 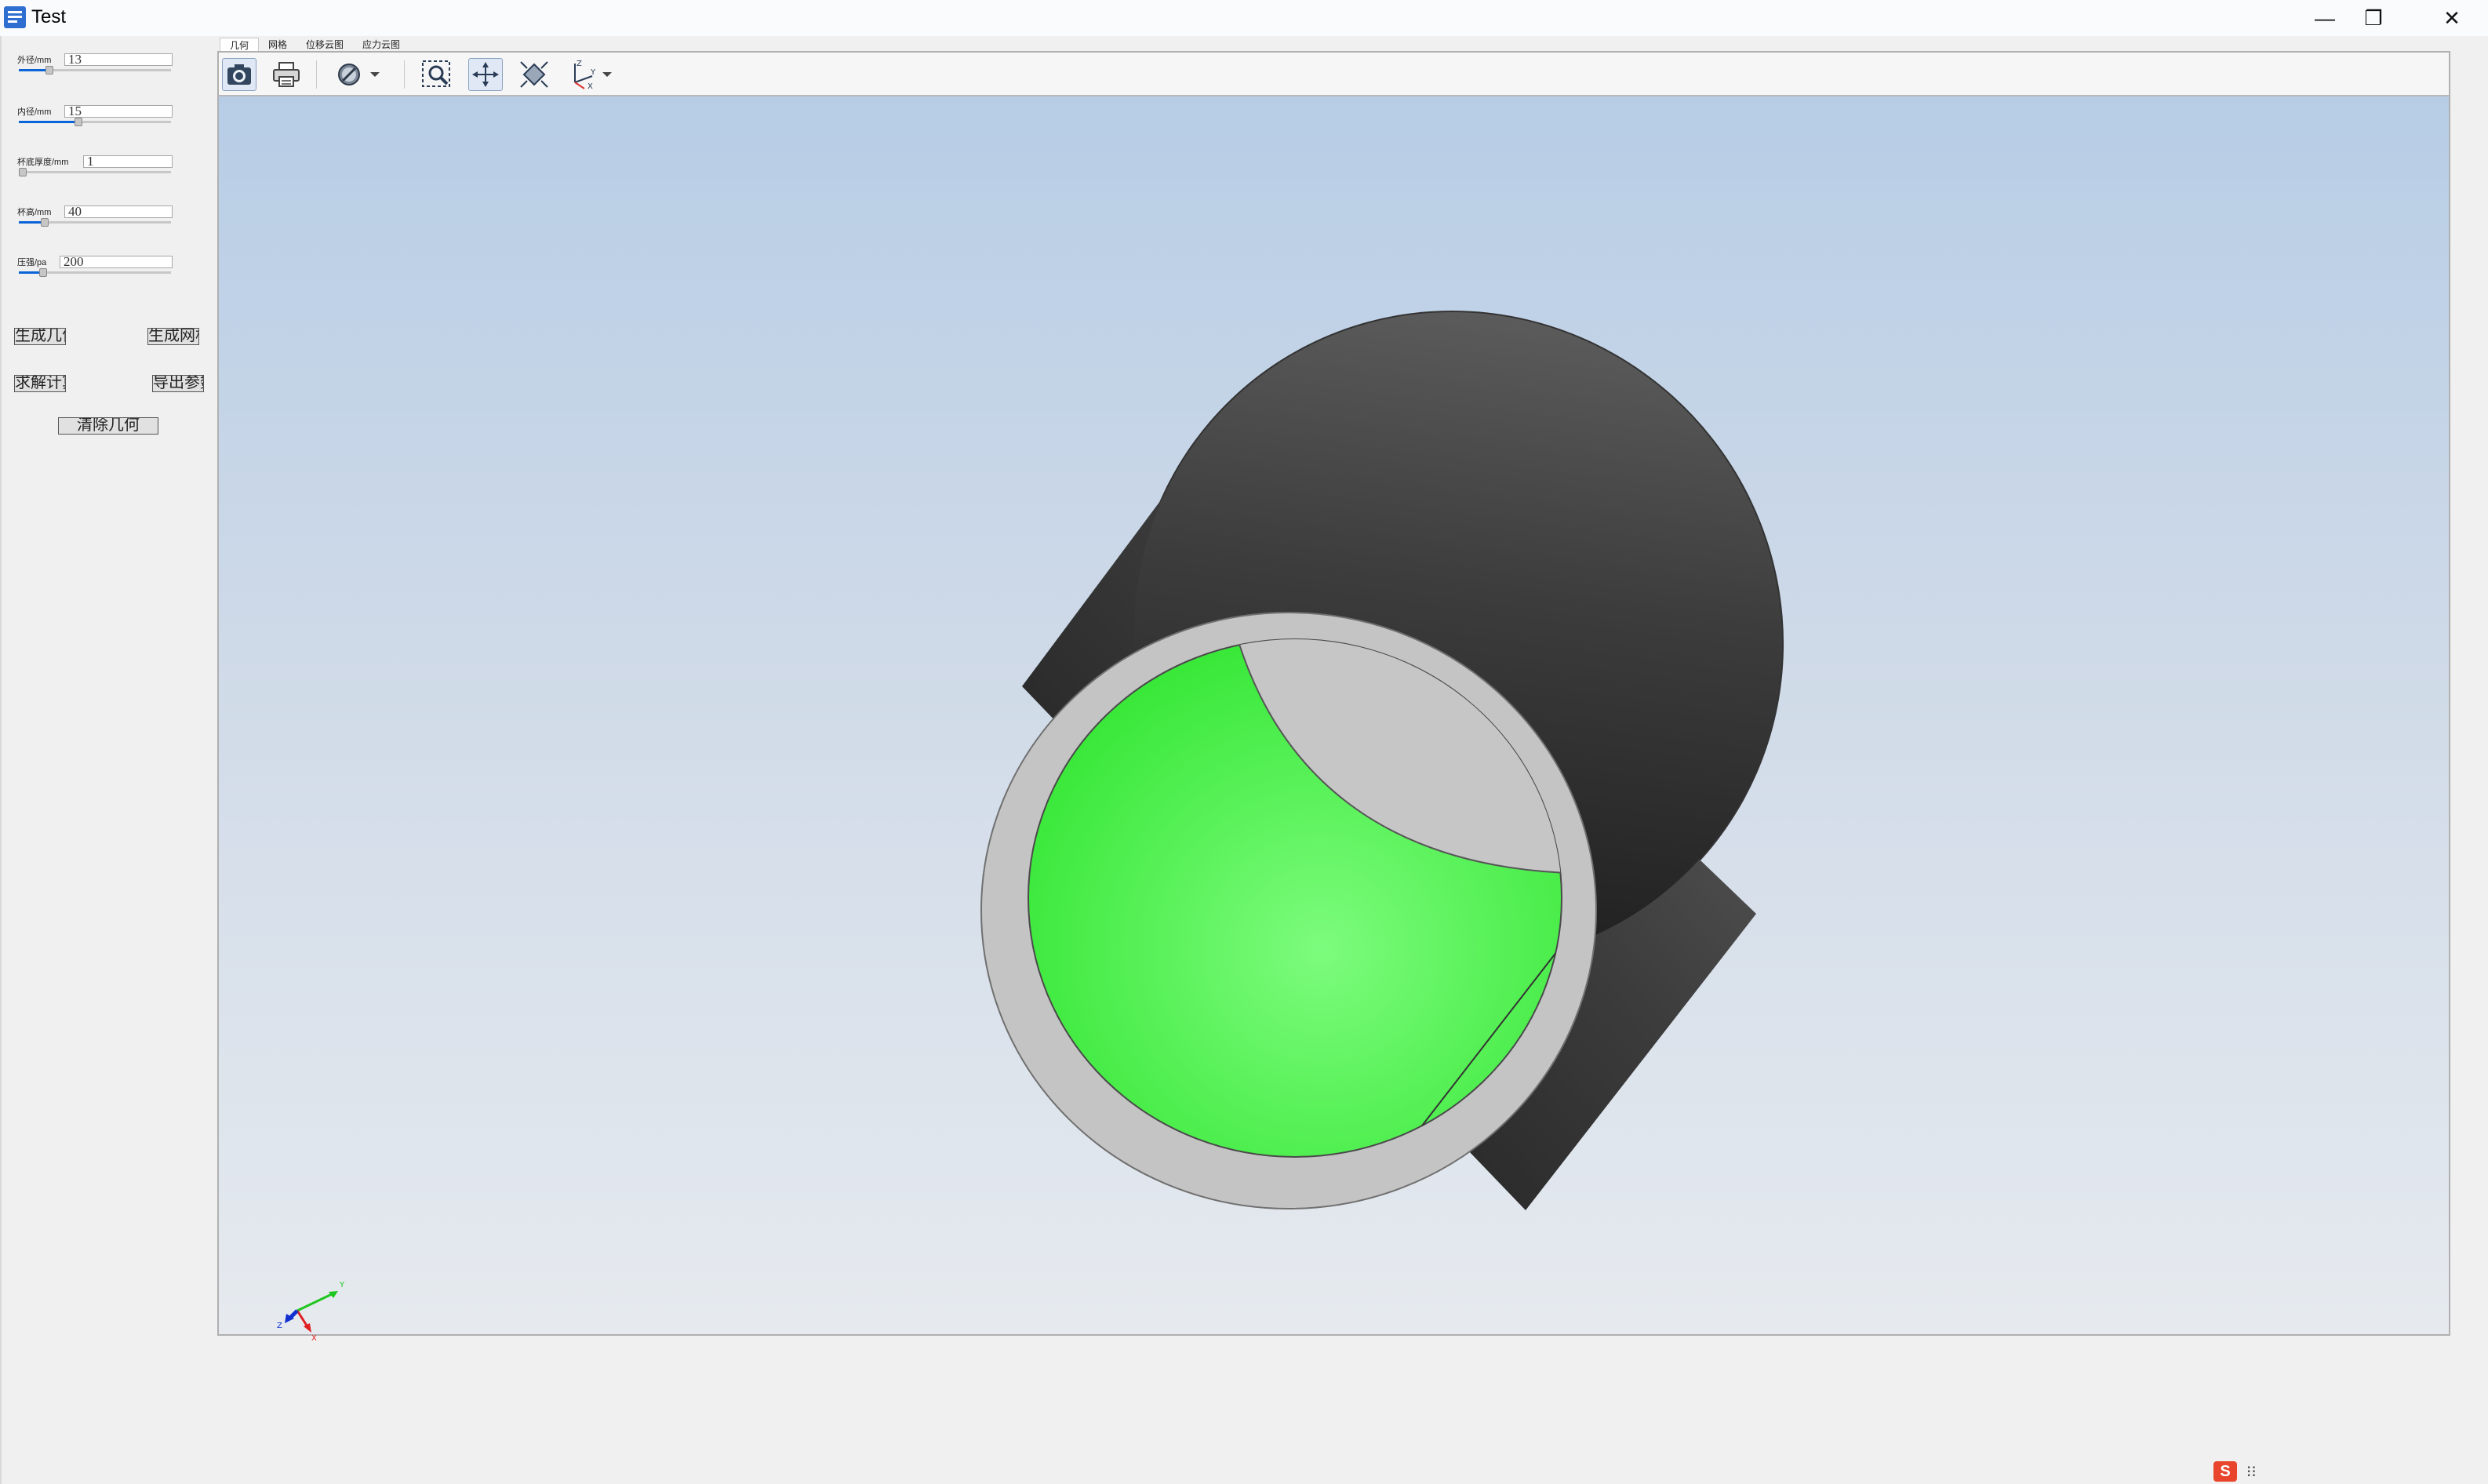 I want to click on printer-icon, so click(x=286, y=74).